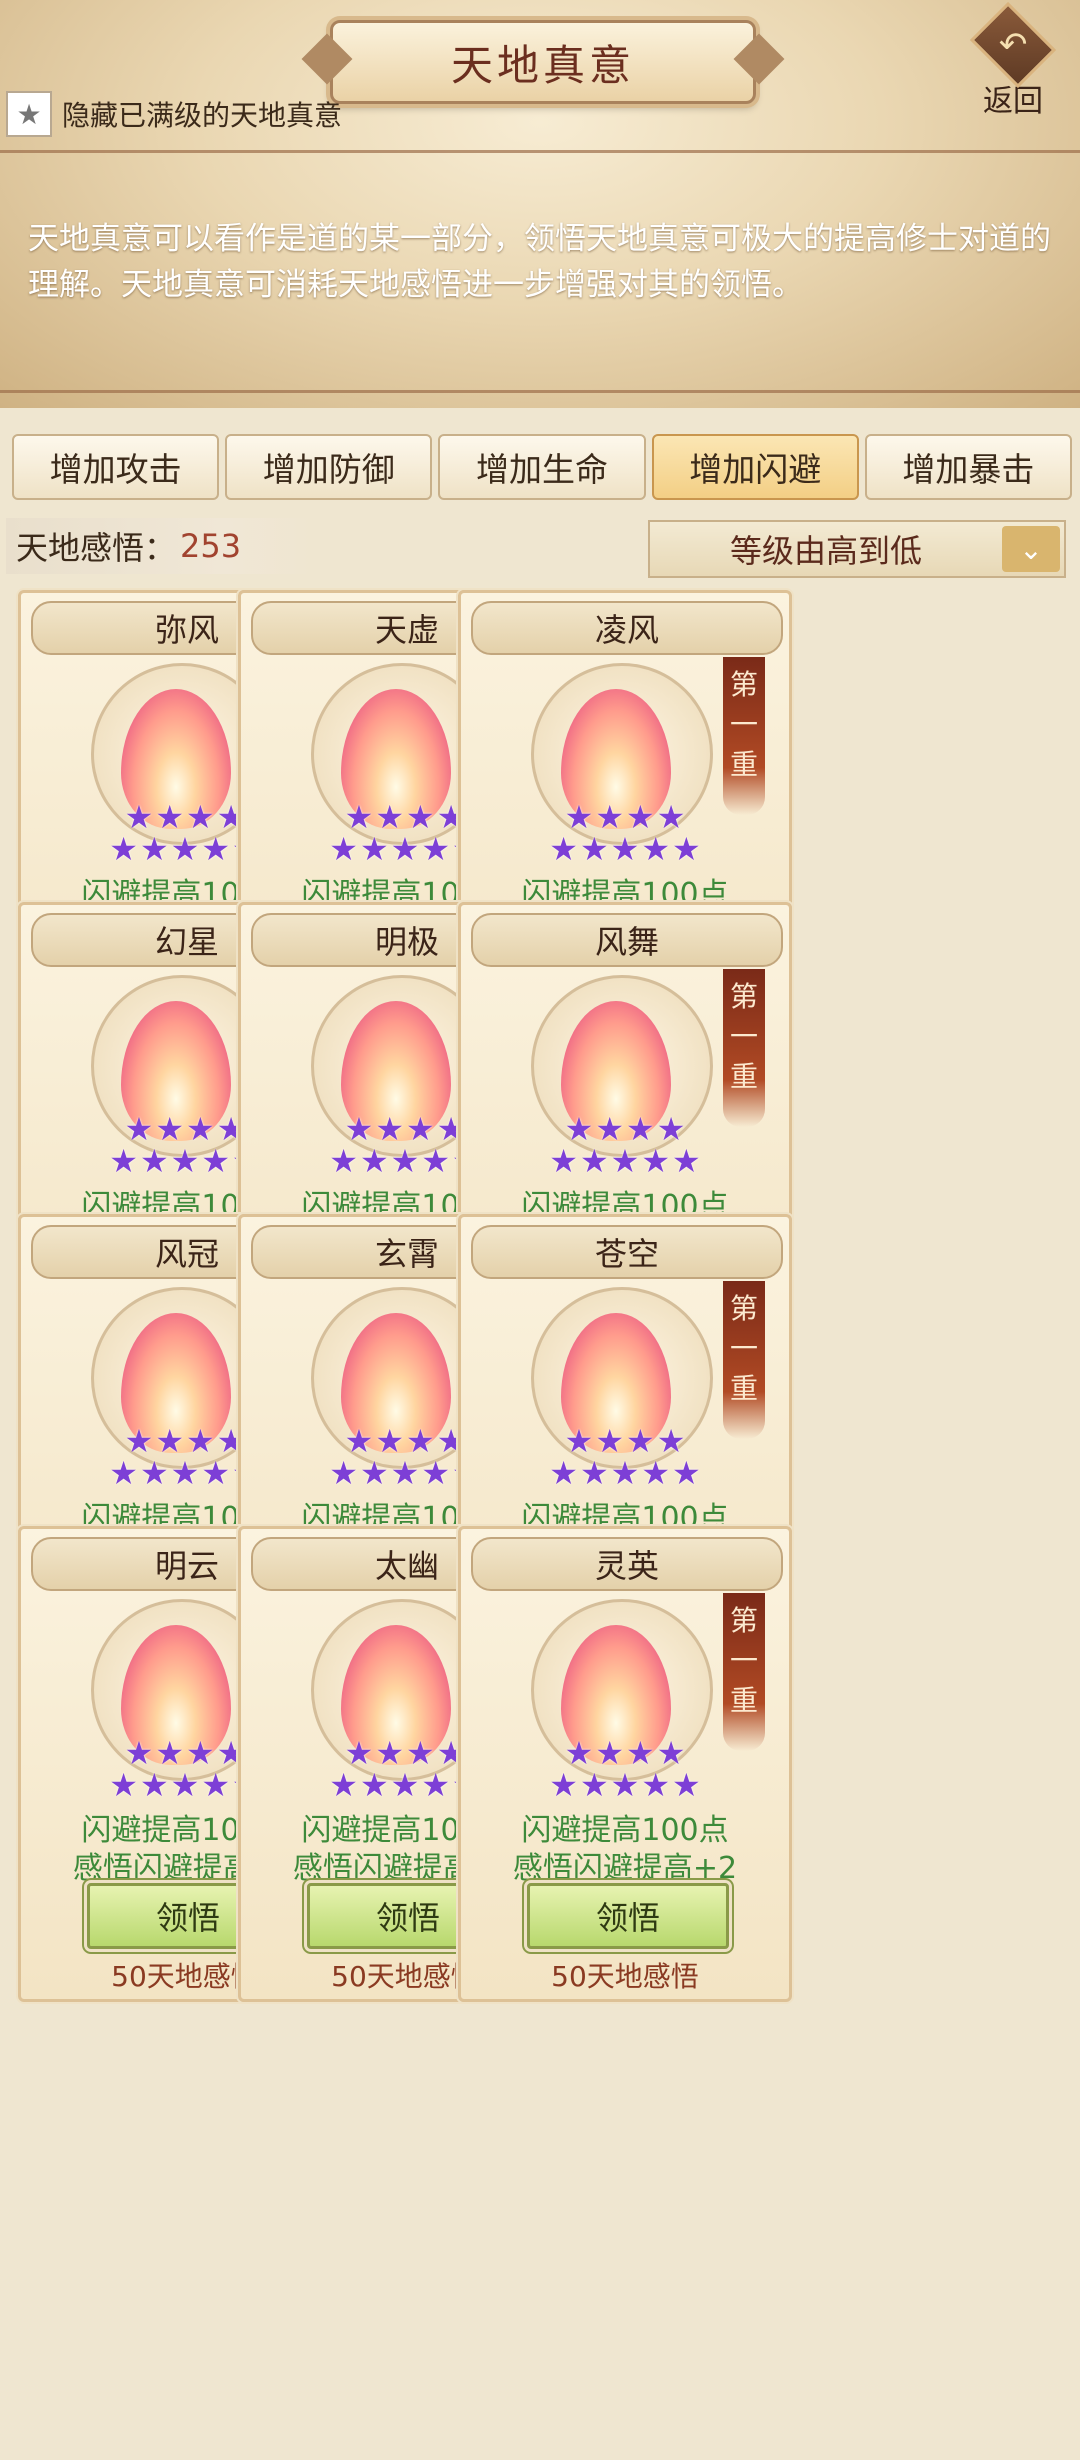 This screenshot has width=1080, height=2460. I want to click on category-tabs: 增加攻击 增加防御 增加生命 增加闪避 增加暴击, so click(542, 467).